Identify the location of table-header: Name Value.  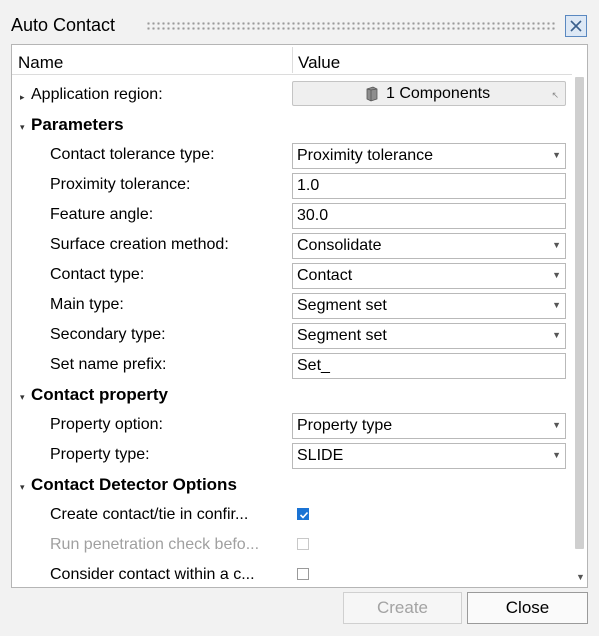
(292, 60).